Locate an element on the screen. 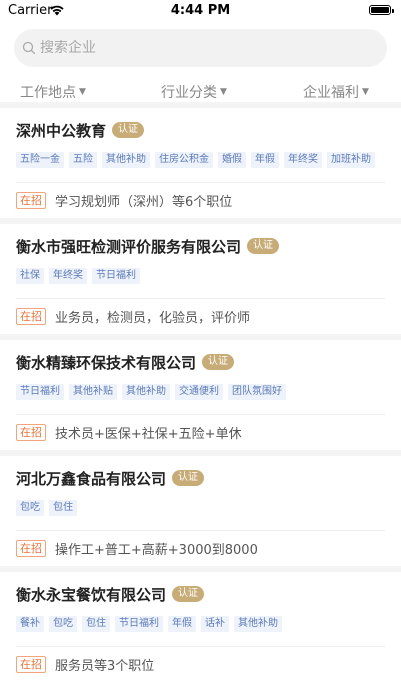 Image resolution: width=401 pixels, height=682 pixels. job-text: 操作工+普工+高薪+3000到8000 is located at coordinates (156, 550).